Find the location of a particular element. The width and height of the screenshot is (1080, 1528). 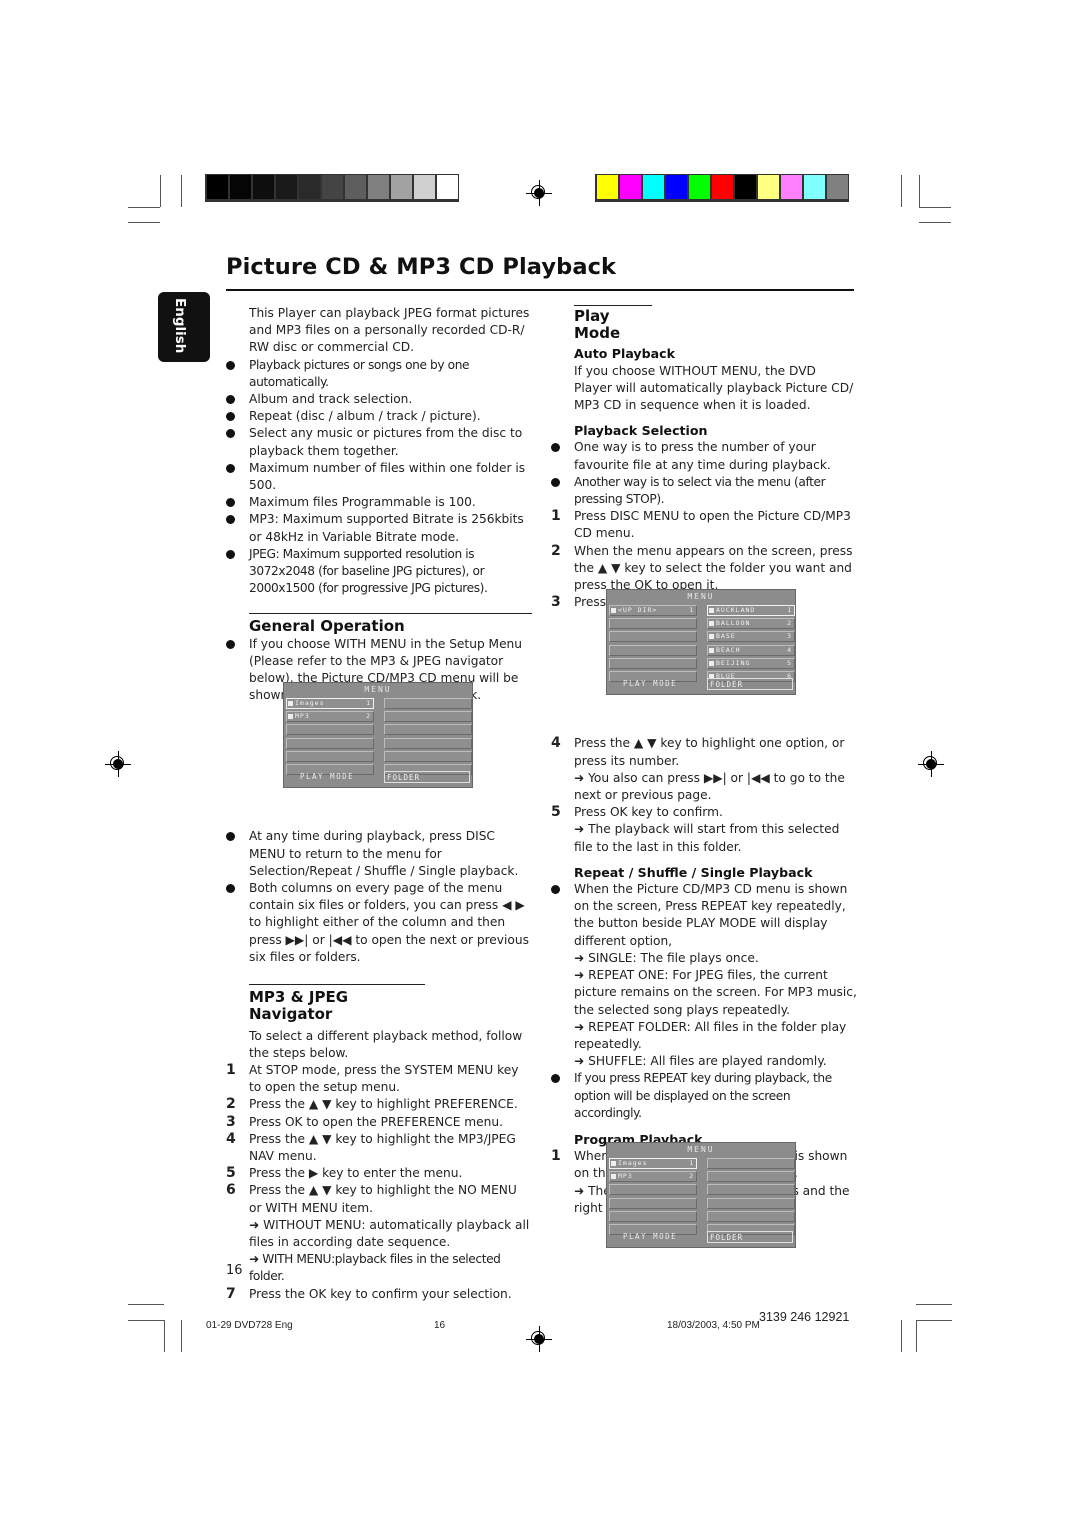

osd-column: <UP DIR> 1 is located at coordinates (653, 644).